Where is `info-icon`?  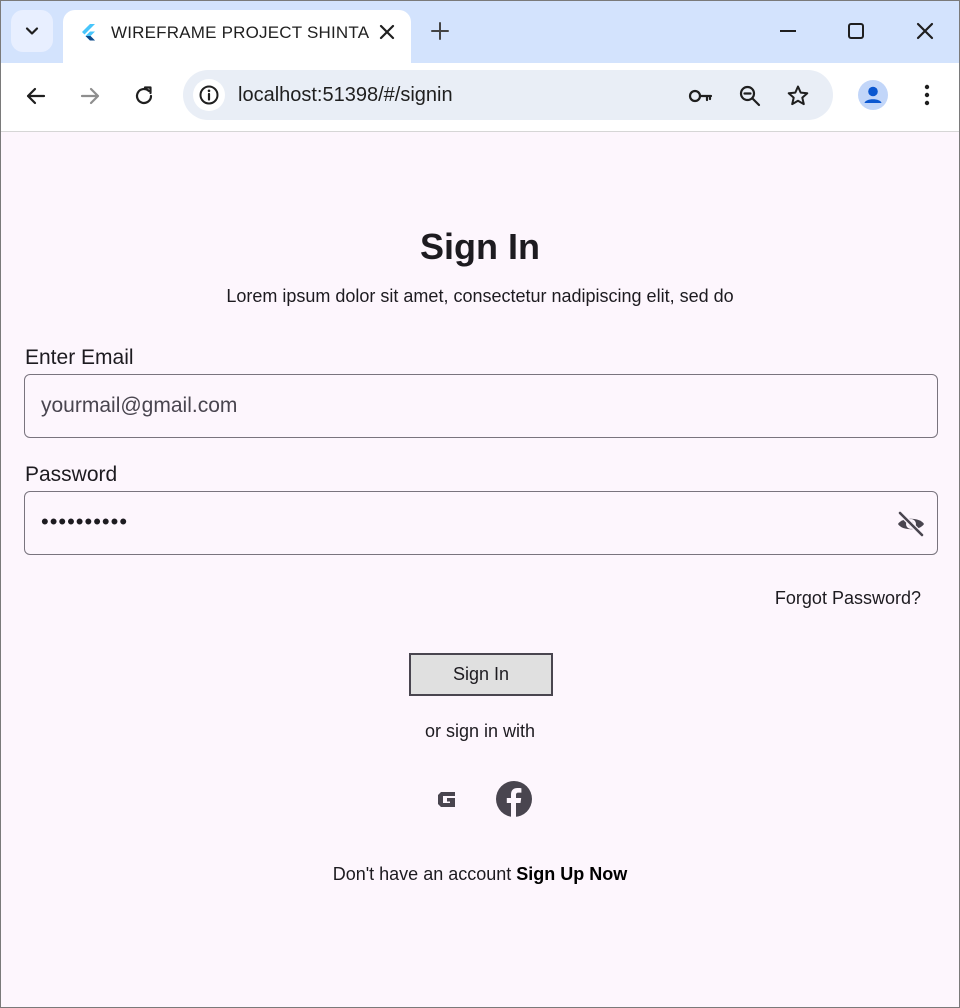 info-icon is located at coordinates (209, 95).